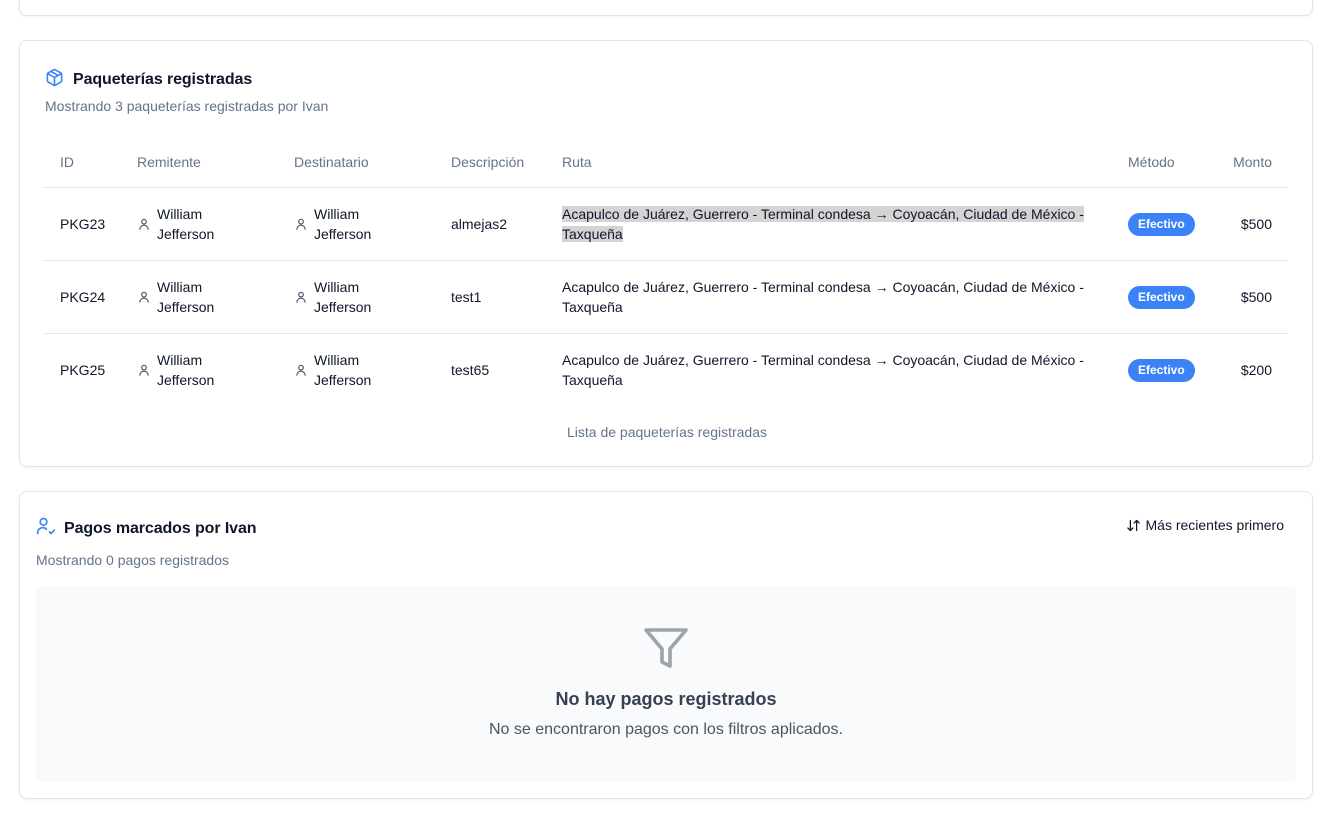 Image resolution: width=1337 pixels, height=828 pixels. I want to click on col-method: Método, so click(1151, 162).